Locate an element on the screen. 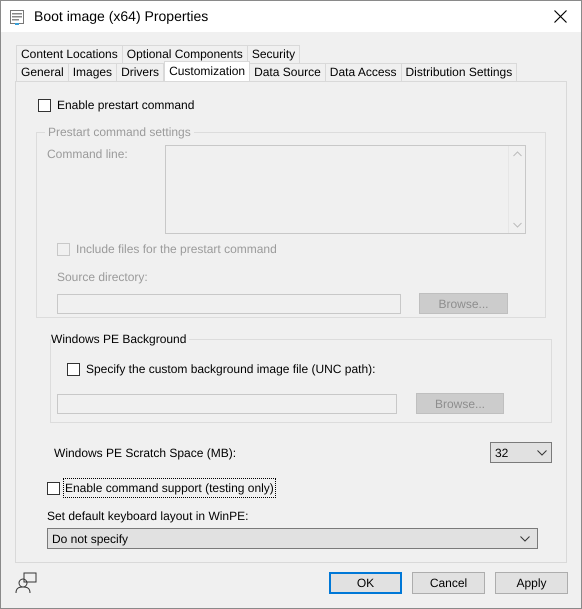  tab: Customization is located at coordinates (207, 71).